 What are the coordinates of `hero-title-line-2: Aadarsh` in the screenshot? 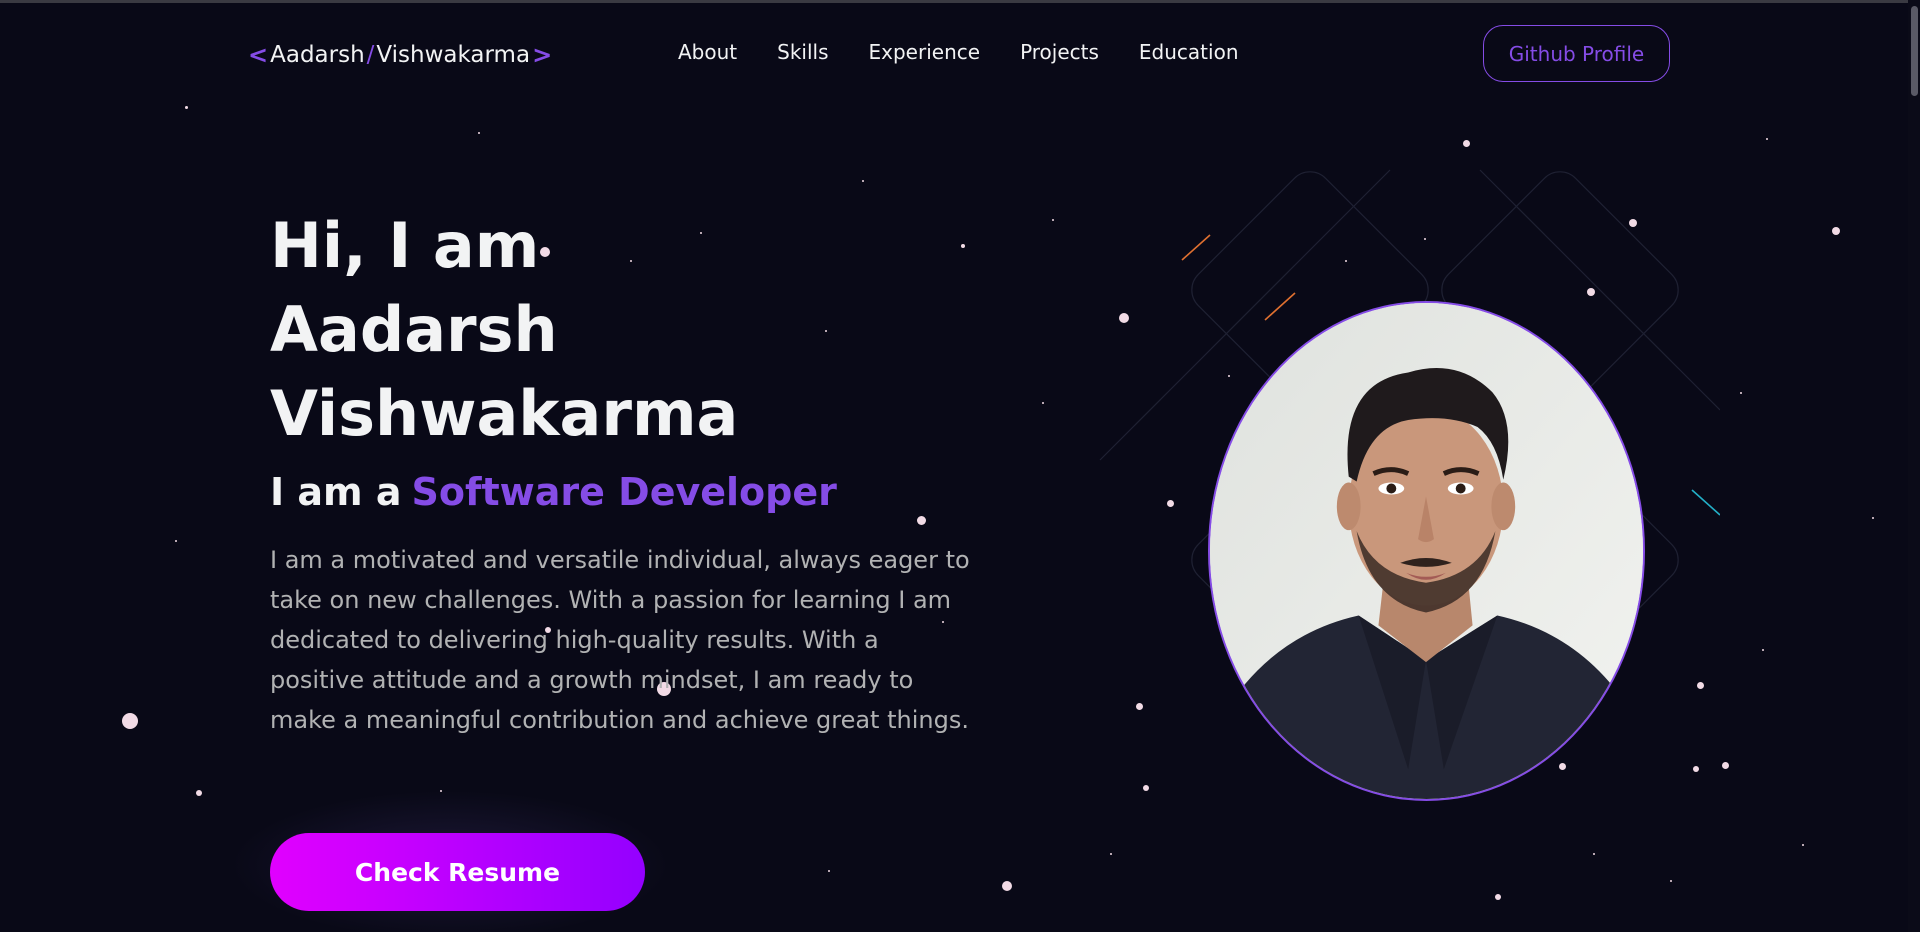 It's located at (414, 329).